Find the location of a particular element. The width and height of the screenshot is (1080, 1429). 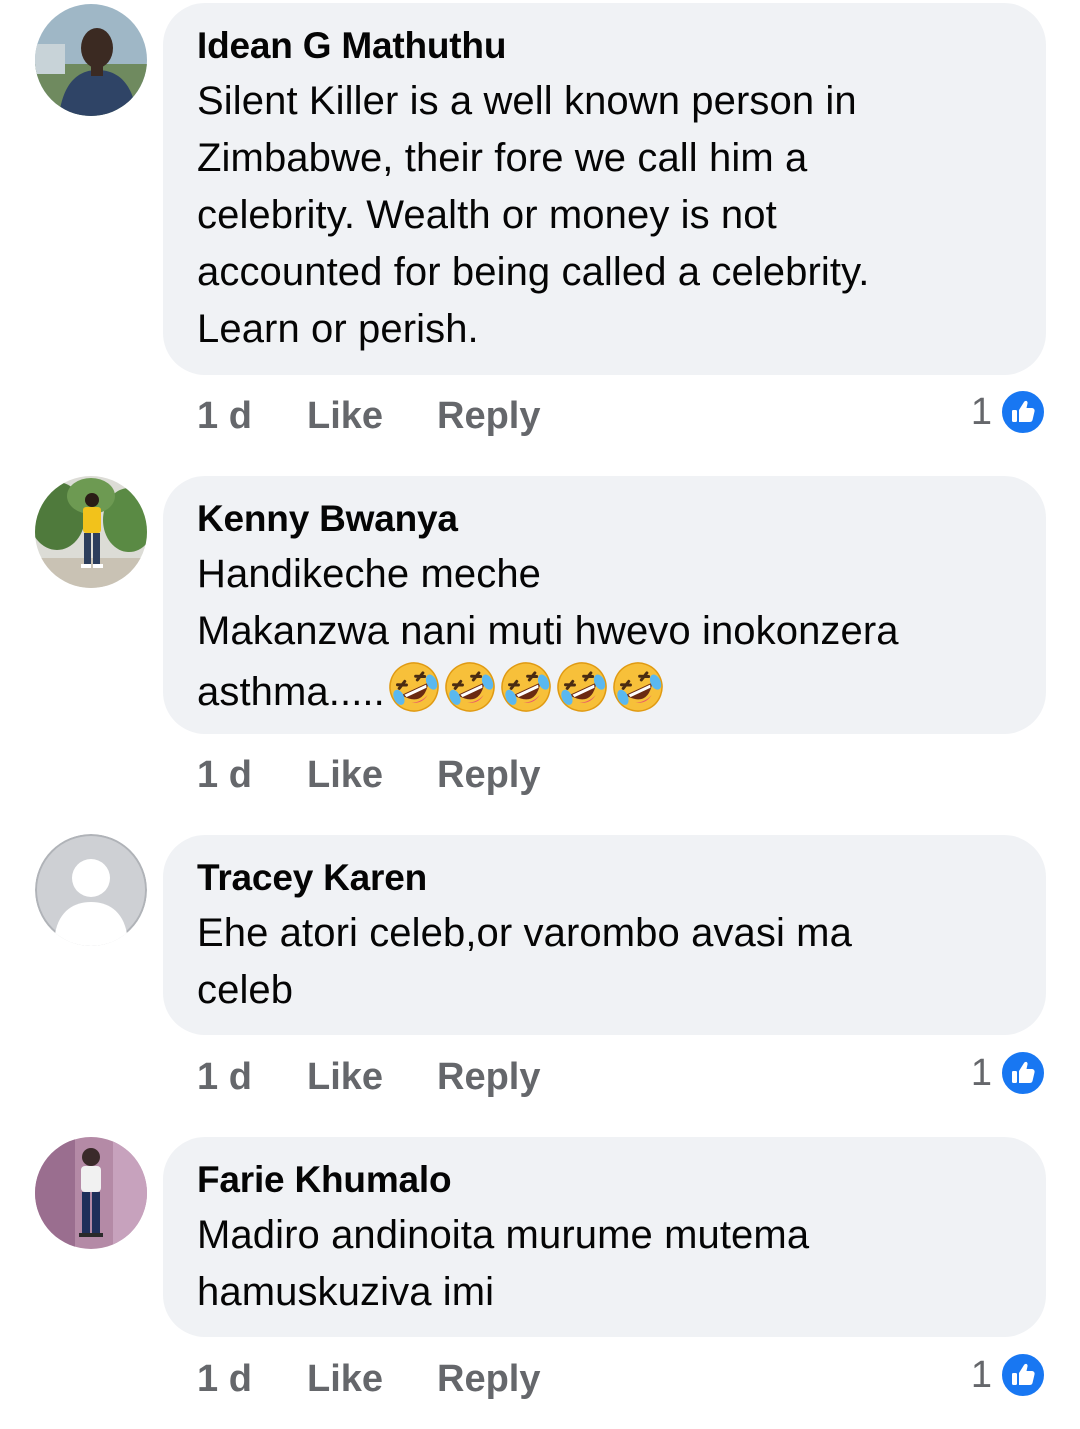

default-profile-icon is located at coordinates (91, 890).